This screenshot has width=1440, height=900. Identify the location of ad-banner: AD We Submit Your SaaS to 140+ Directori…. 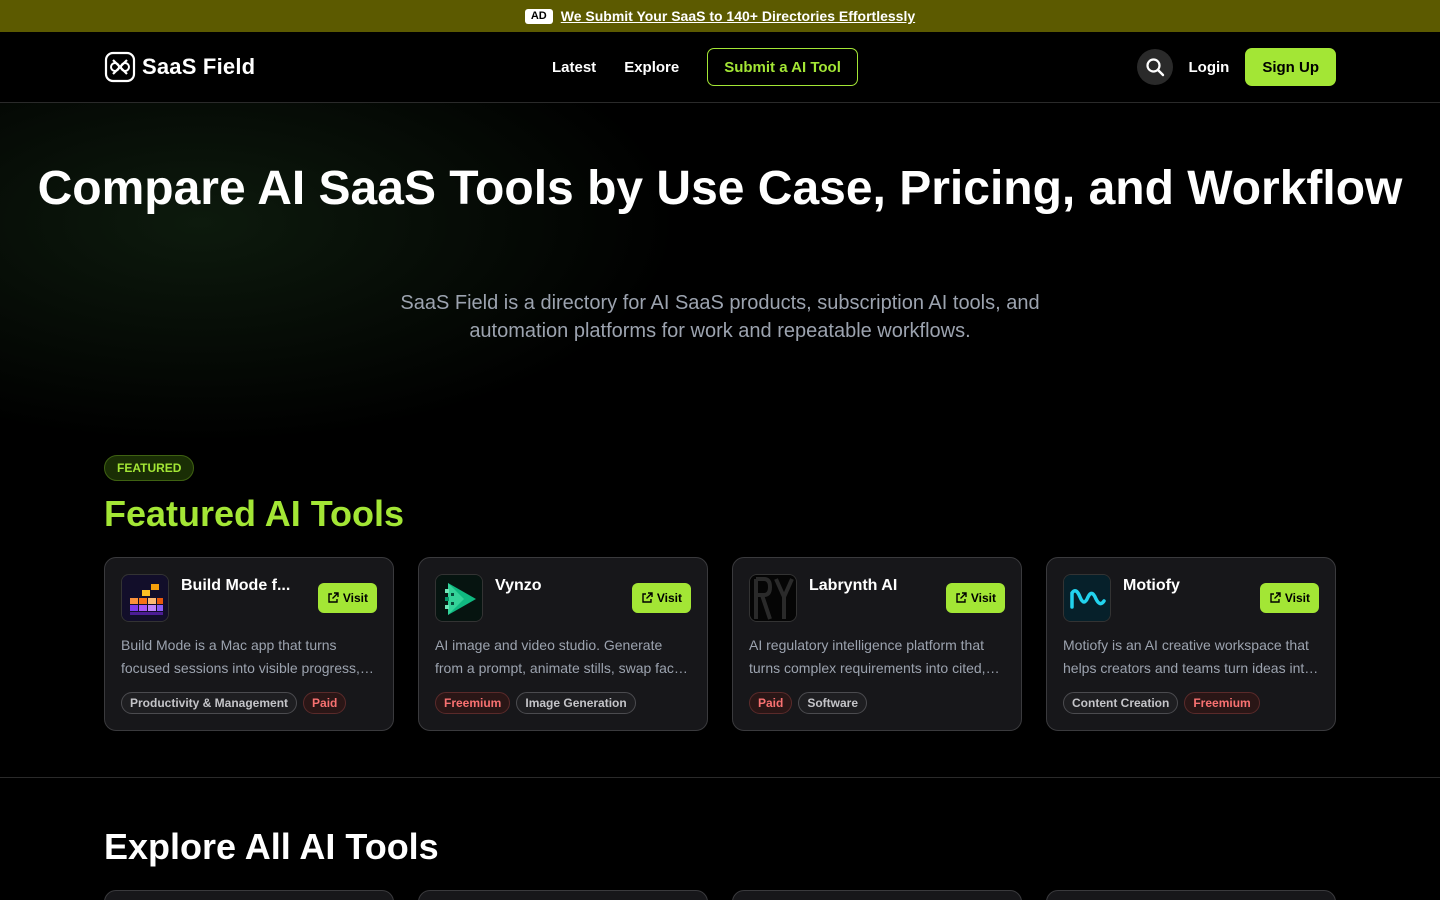
(720, 16).